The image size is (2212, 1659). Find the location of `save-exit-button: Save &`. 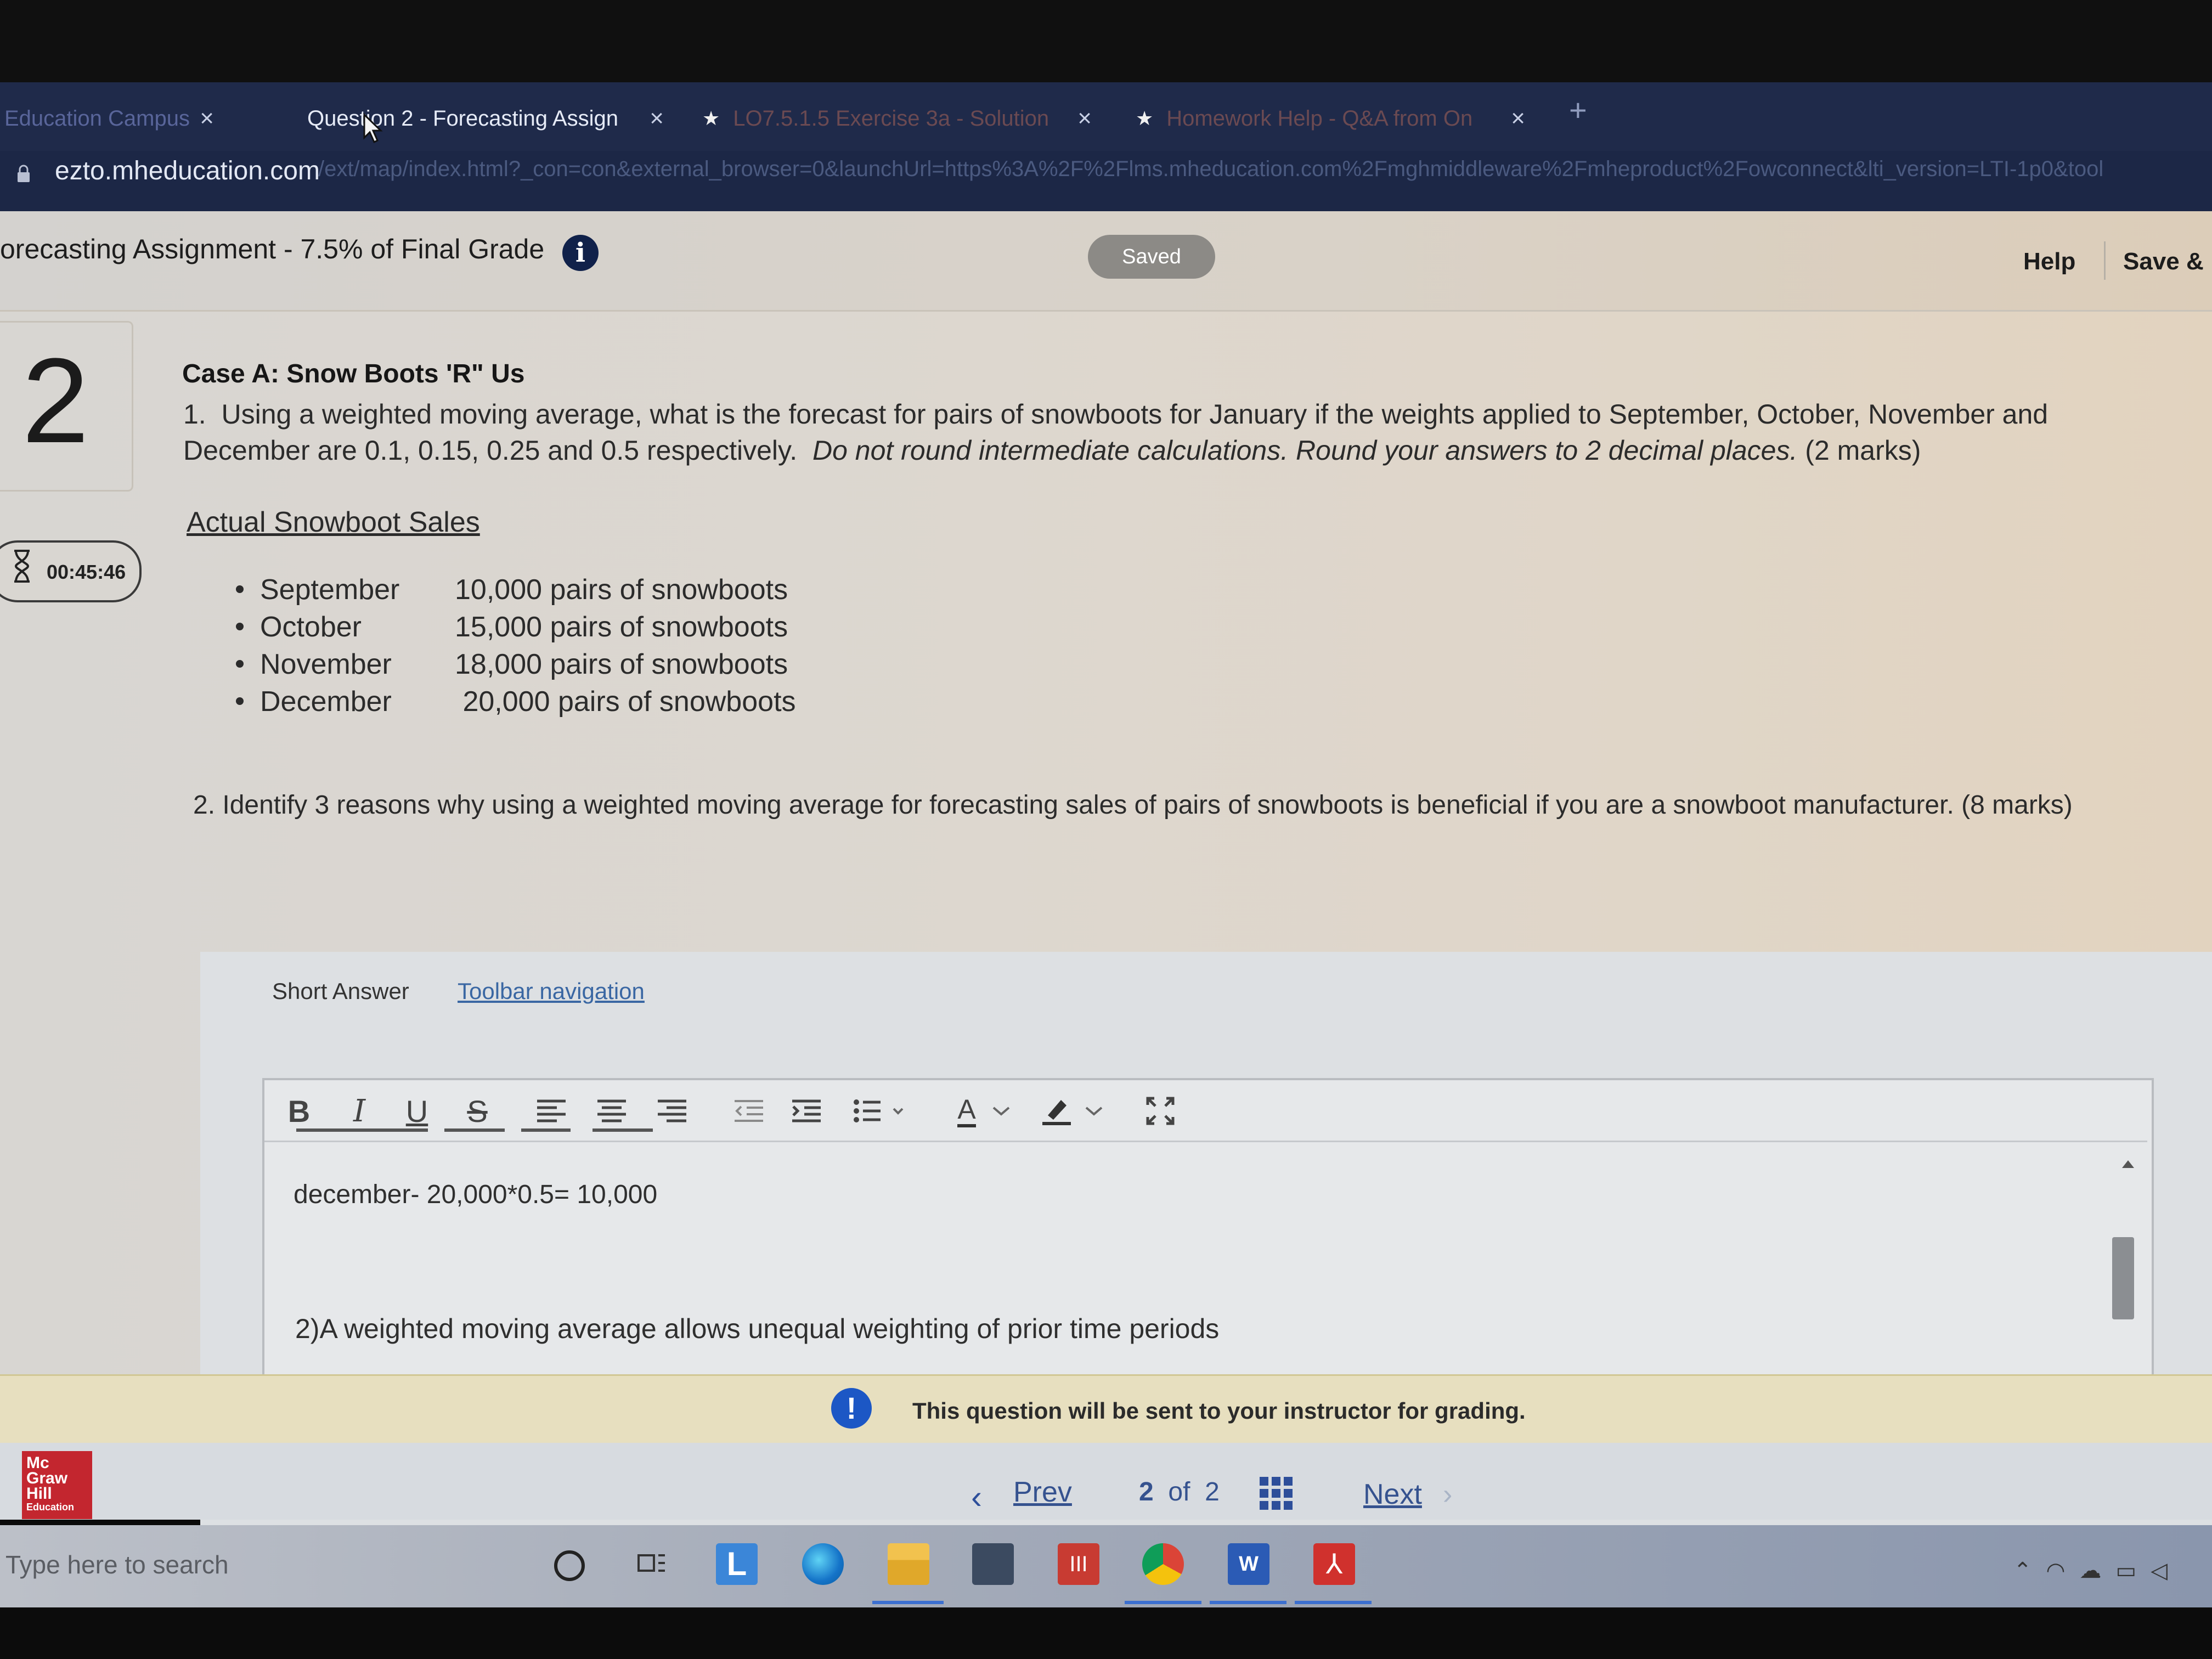

save-exit-button: Save & is located at coordinates (2163, 261).